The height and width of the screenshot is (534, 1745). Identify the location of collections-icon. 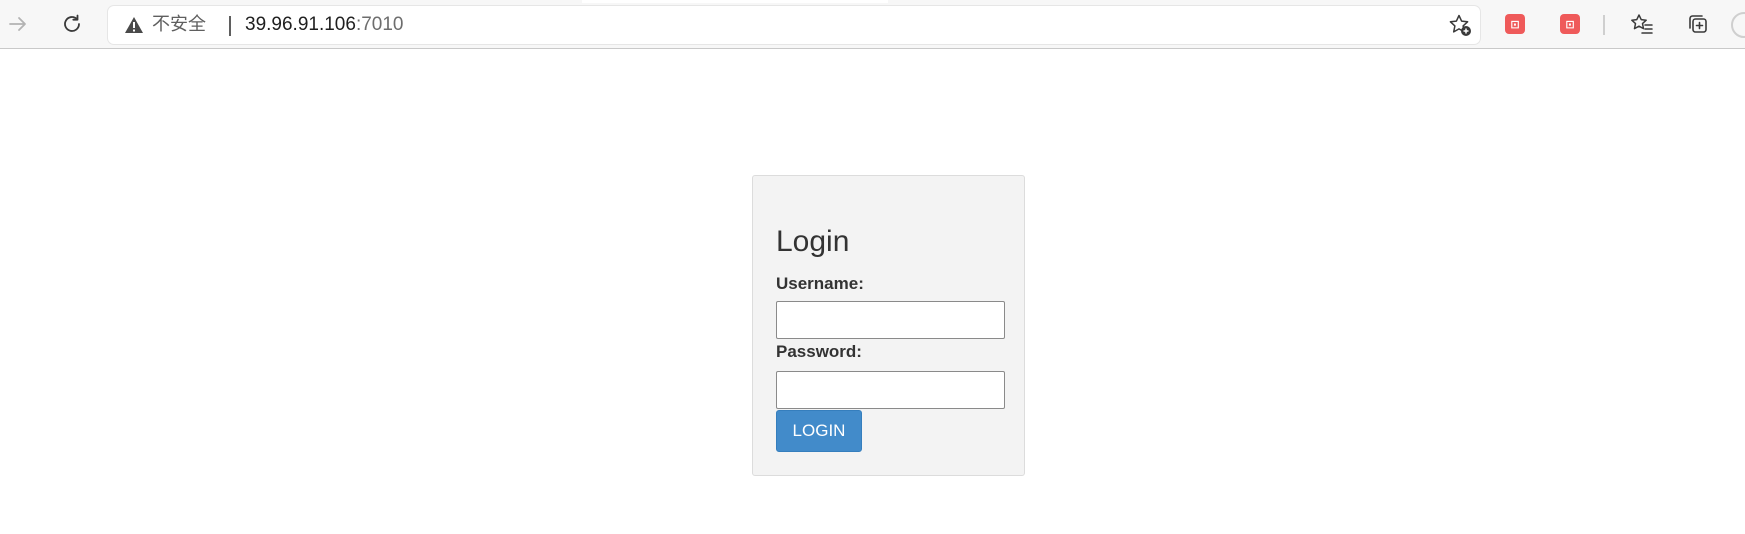
(1698, 24).